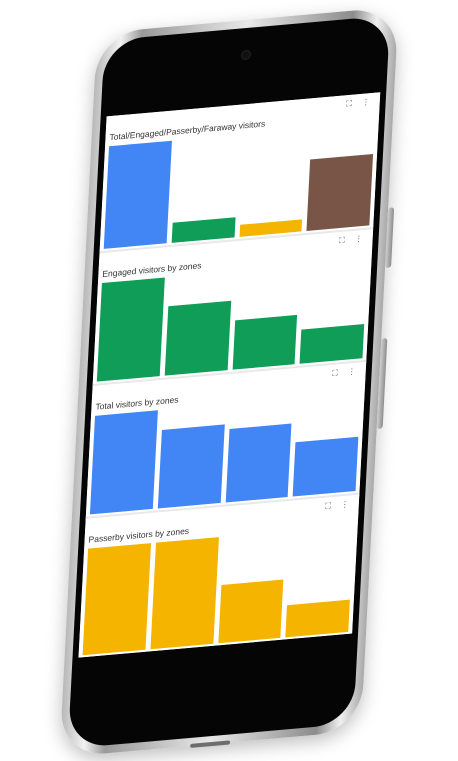 This screenshot has width=458, height=761. I want to click on chart-card-passerby-by-zones: ⛶ ⋮ Passerby visitors by zones, so click(219, 576).